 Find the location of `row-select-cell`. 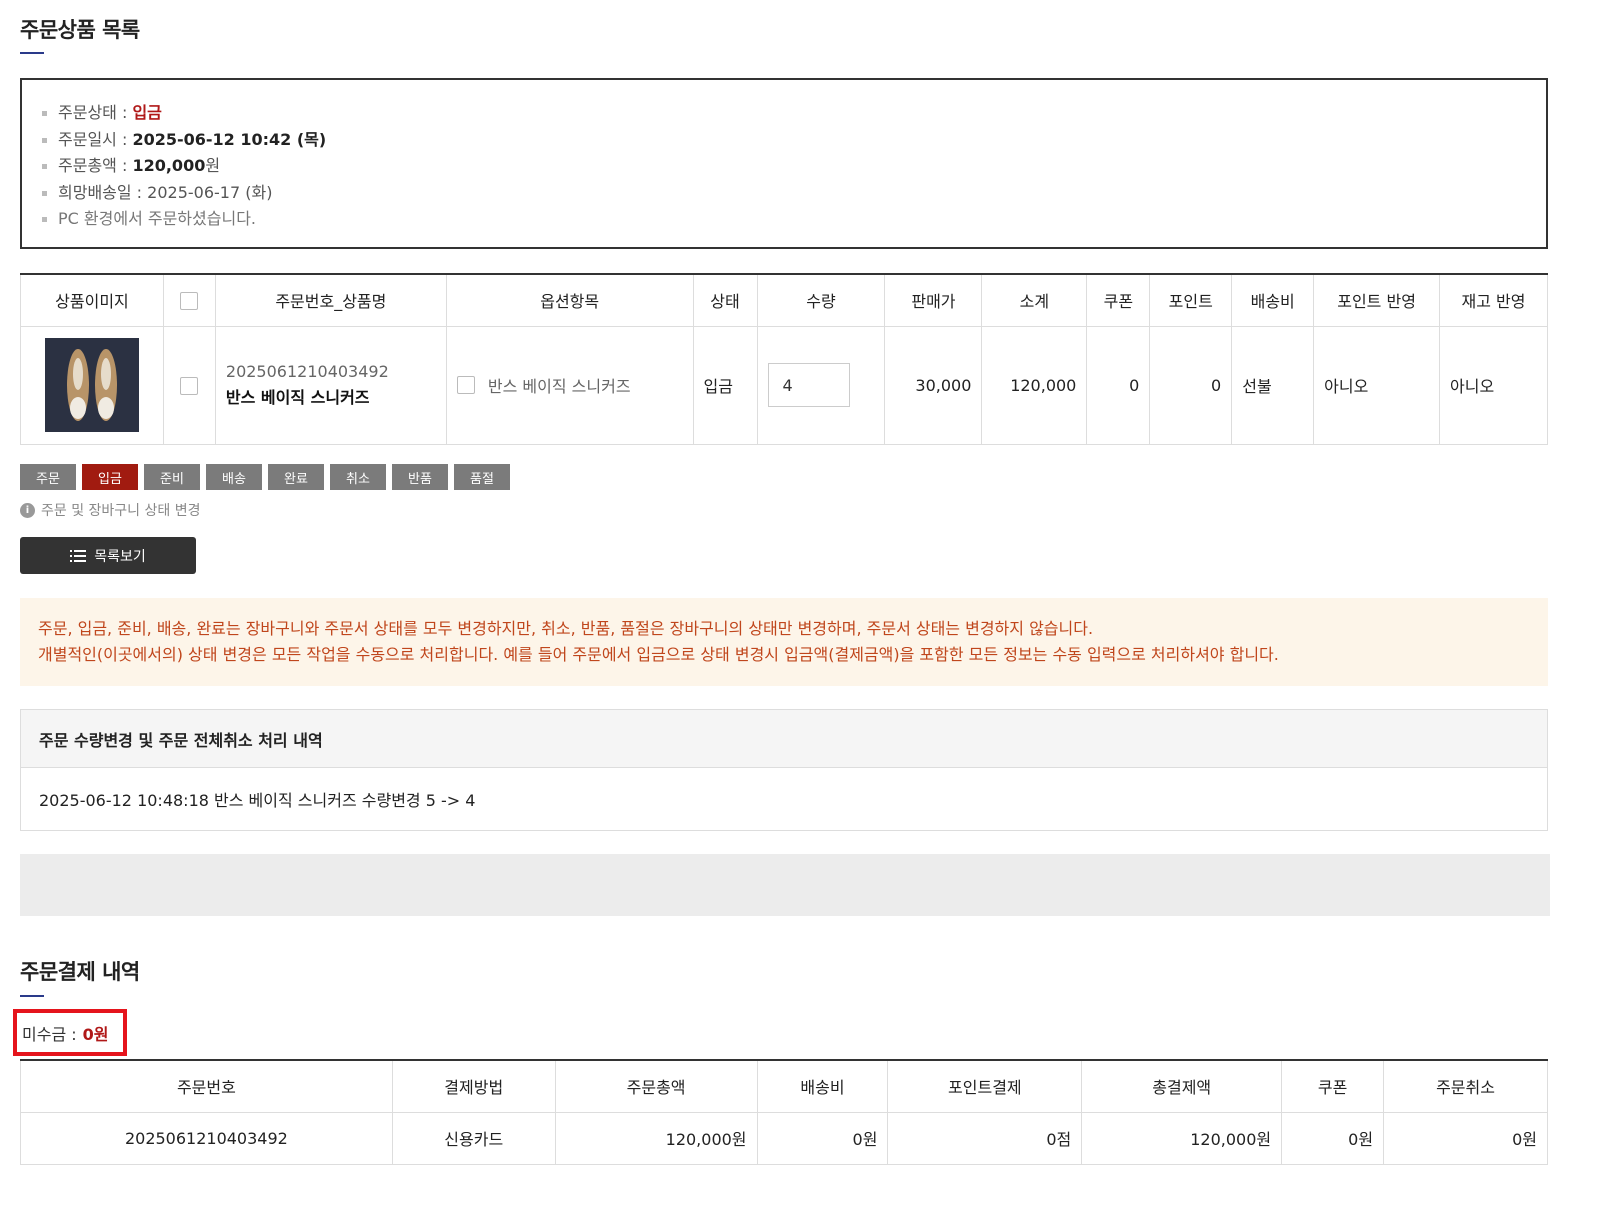

row-select-cell is located at coordinates (189, 385).